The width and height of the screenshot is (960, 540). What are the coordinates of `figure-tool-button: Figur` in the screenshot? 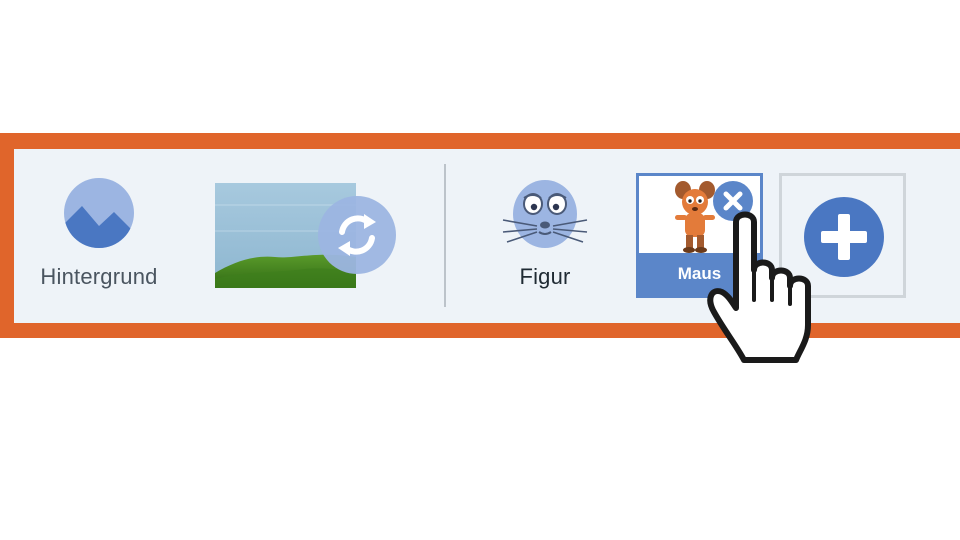 It's located at (545, 236).